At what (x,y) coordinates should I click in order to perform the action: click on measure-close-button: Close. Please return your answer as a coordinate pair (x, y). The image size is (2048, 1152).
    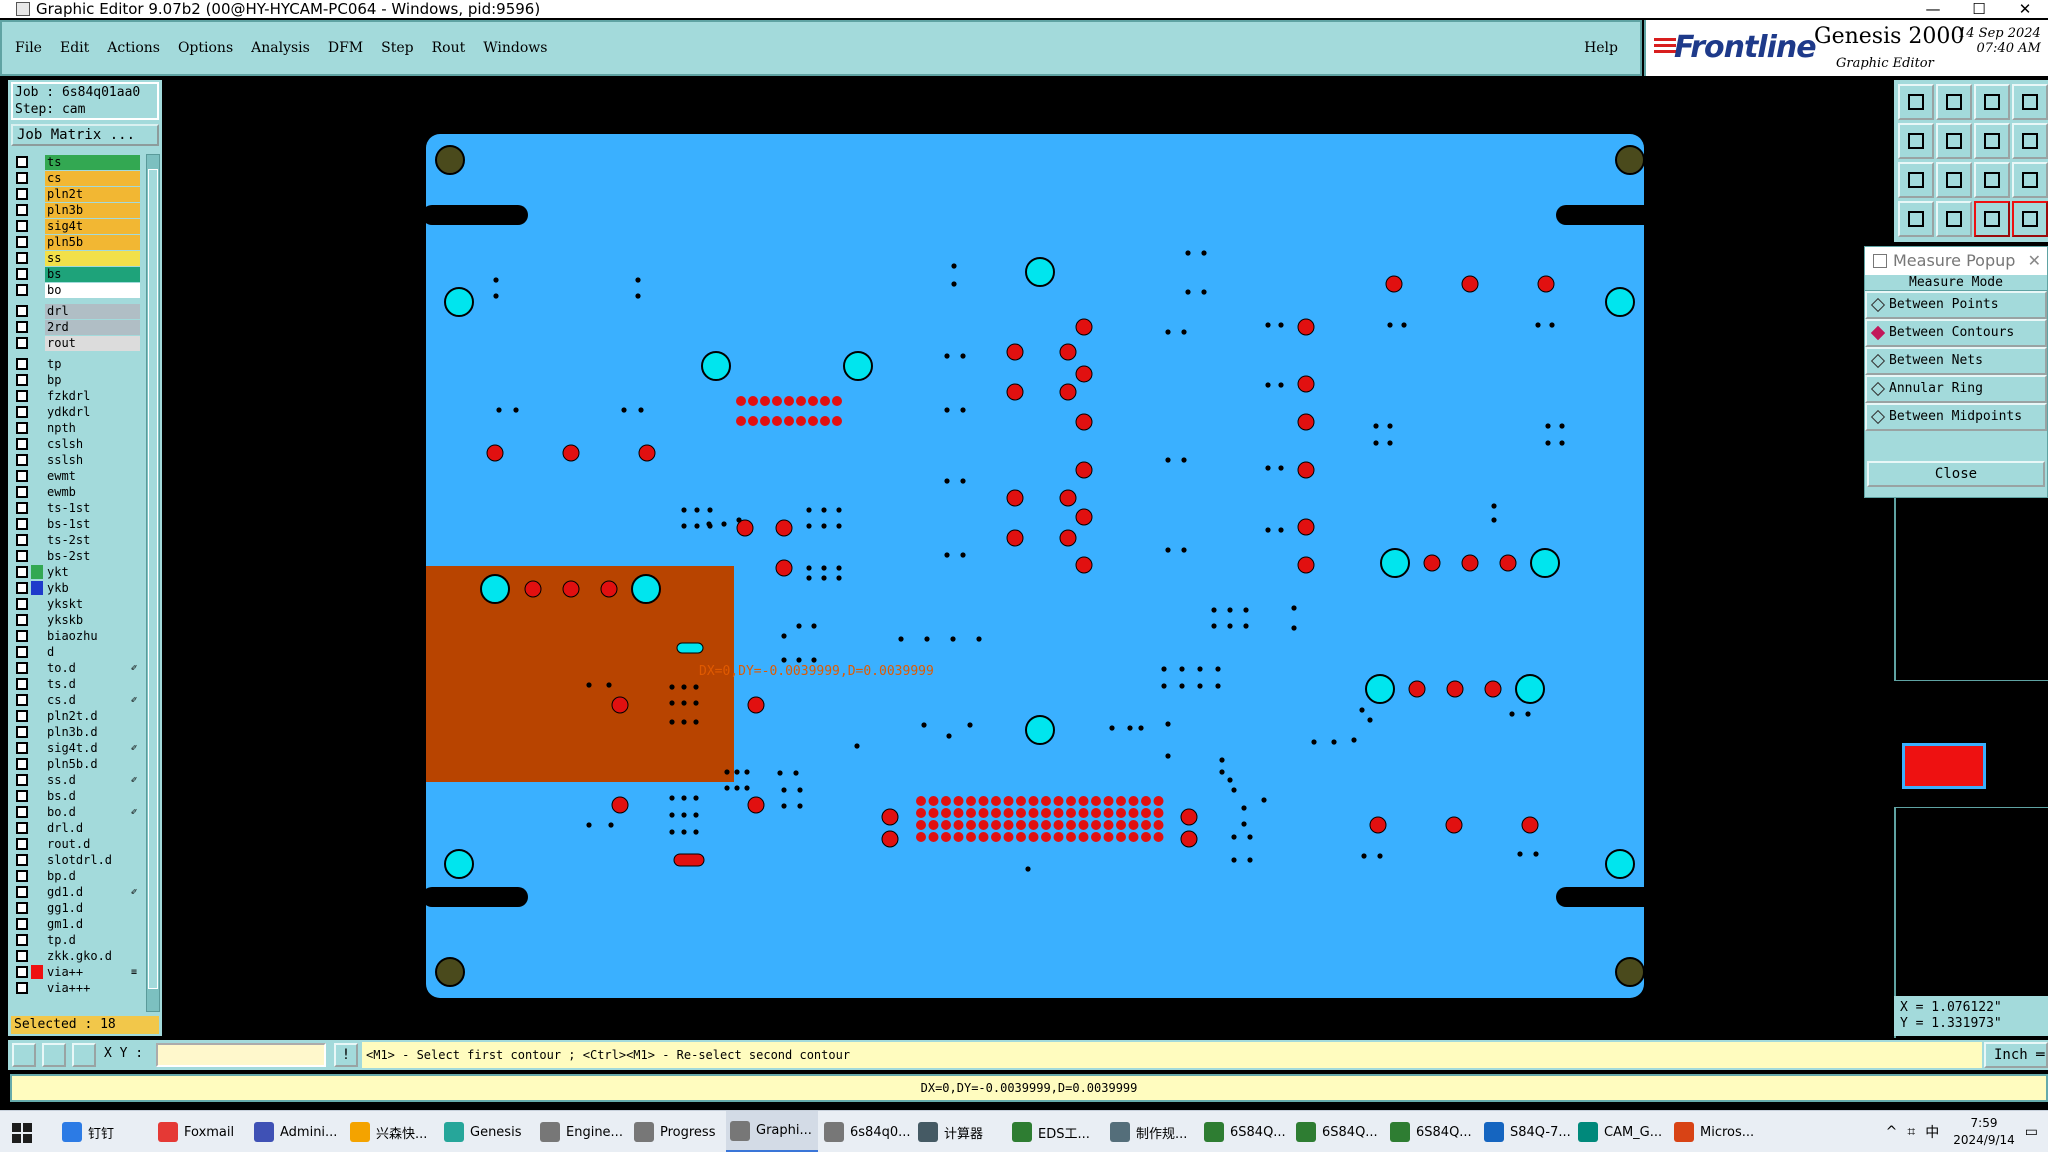
    Looking at the image, I should click on (1956, 474).